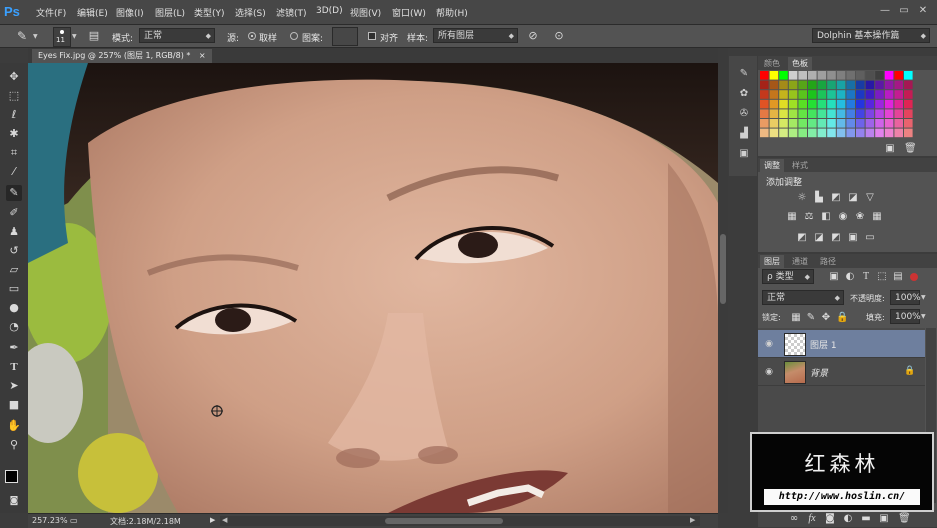 The height and width of the screenshot is (528, 937). What do you see at coordinates (744, 94) in the screenshot?
I see `navigator-icon: ✿` at bounding box center [744, 94].